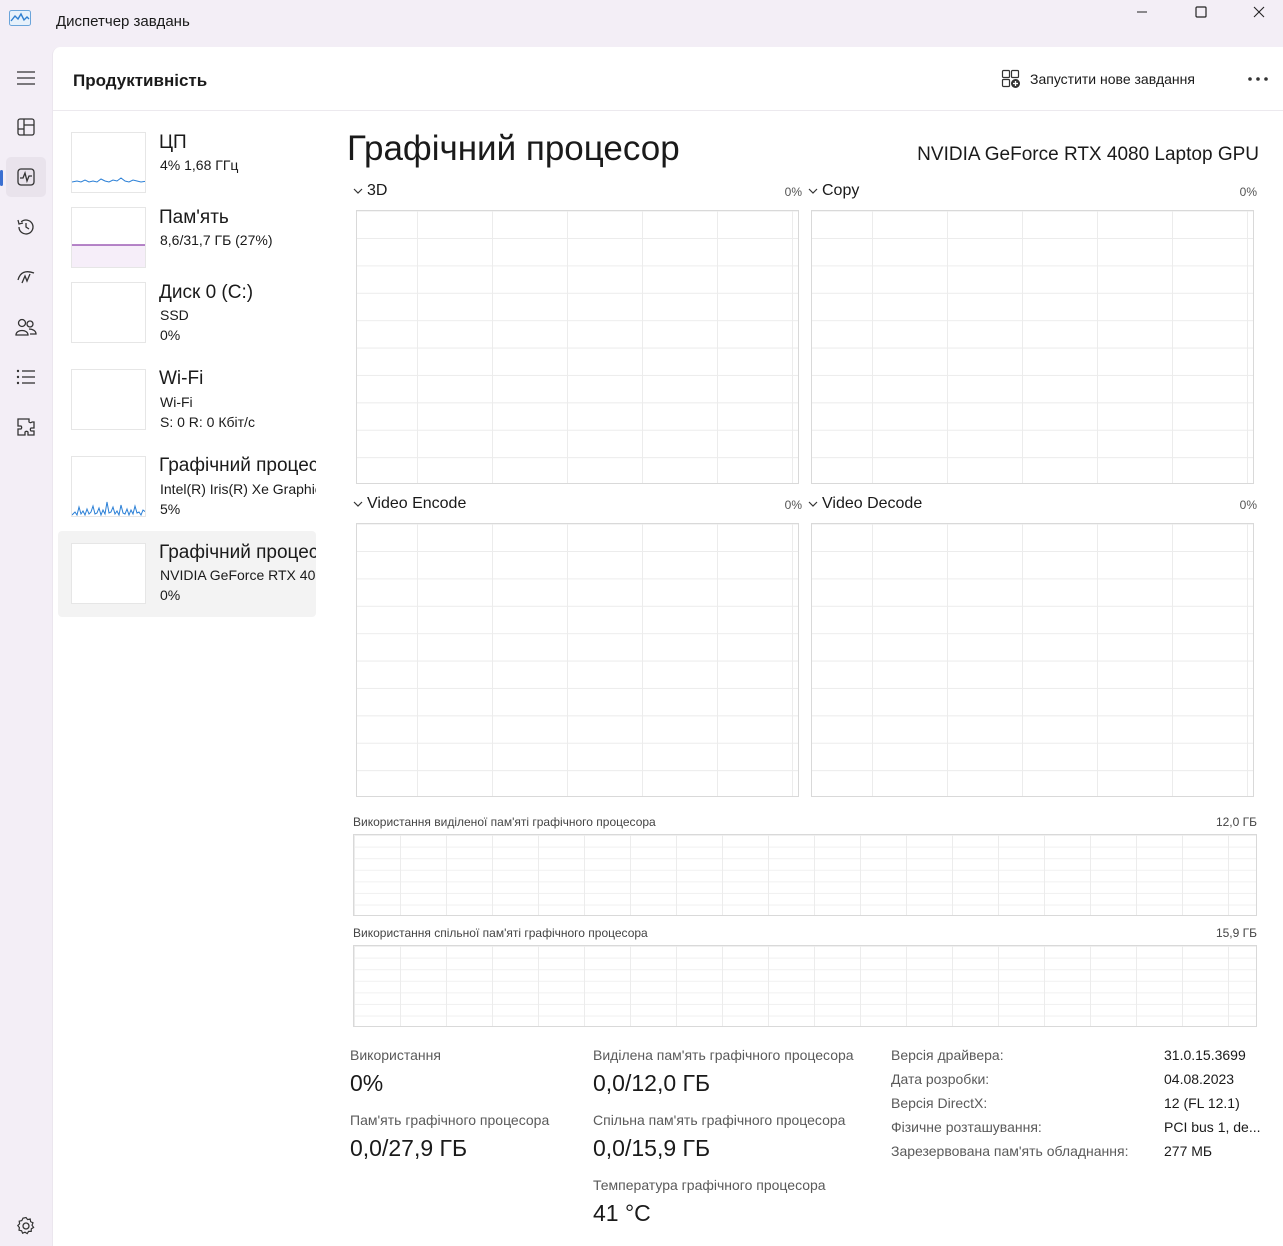 Image resolution: width=1283 pixels, height=1246 pixels. I want to click on app-history-icon, so click(25, 227).